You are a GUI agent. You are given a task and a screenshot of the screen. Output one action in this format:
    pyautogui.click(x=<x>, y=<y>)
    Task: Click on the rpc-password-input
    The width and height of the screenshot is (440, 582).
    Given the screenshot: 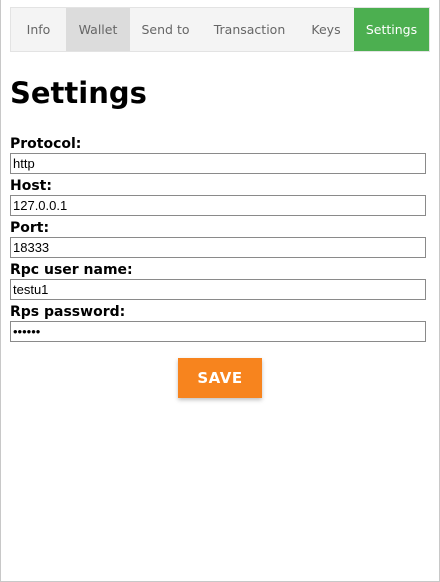 What is the action you would take?
    pyautogui.click(x=218, y=331)
    